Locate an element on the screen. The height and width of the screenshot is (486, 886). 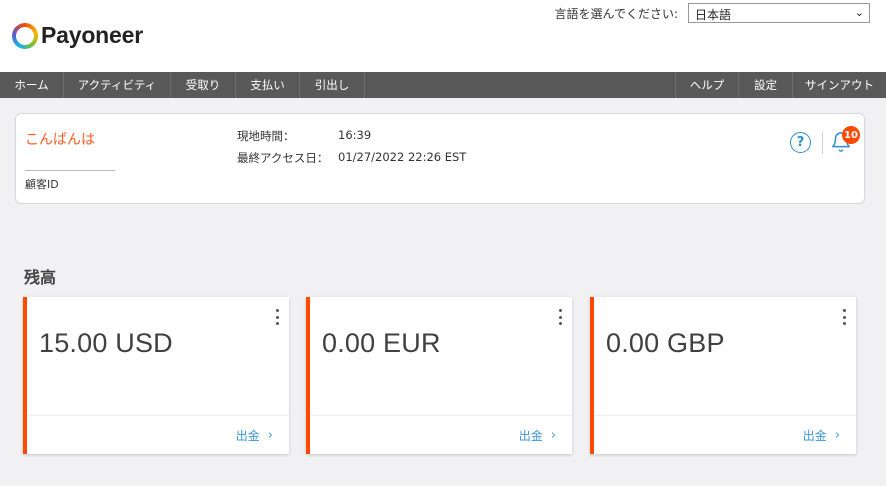
balance-amount: 0.00 EUR is located at coordinates (381, 343).